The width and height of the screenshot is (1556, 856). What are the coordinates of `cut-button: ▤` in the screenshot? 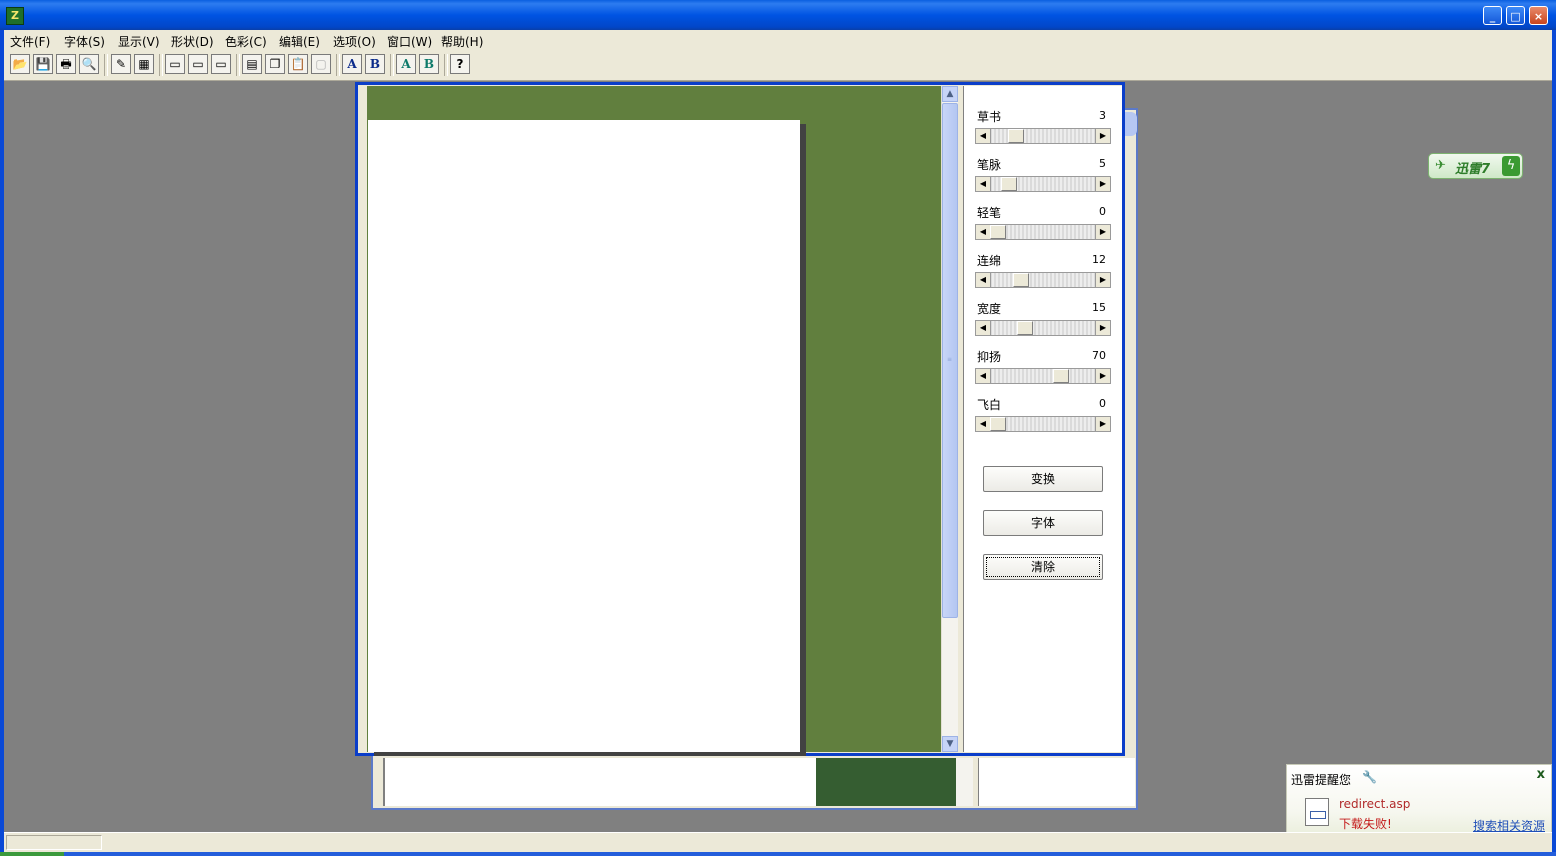 It's located at (252, 64).